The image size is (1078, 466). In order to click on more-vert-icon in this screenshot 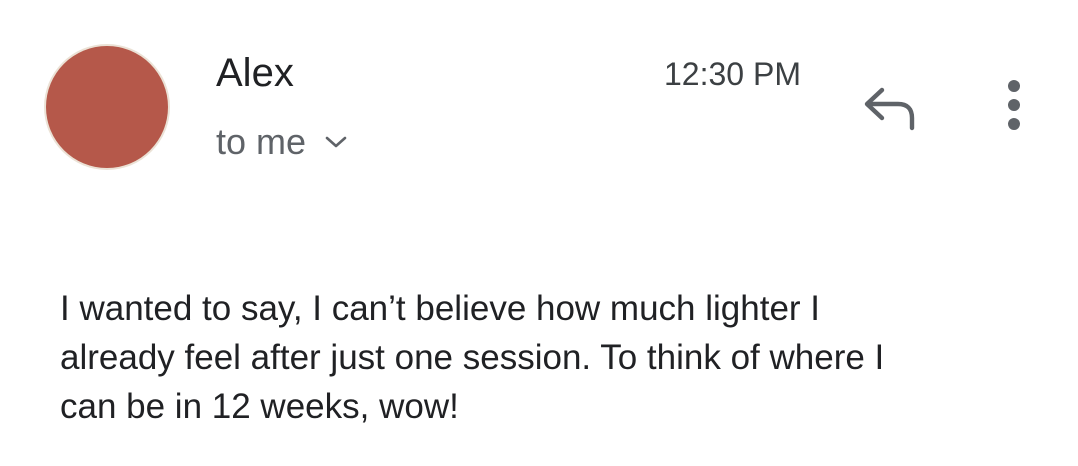, I will do `click(1014, 105)`.